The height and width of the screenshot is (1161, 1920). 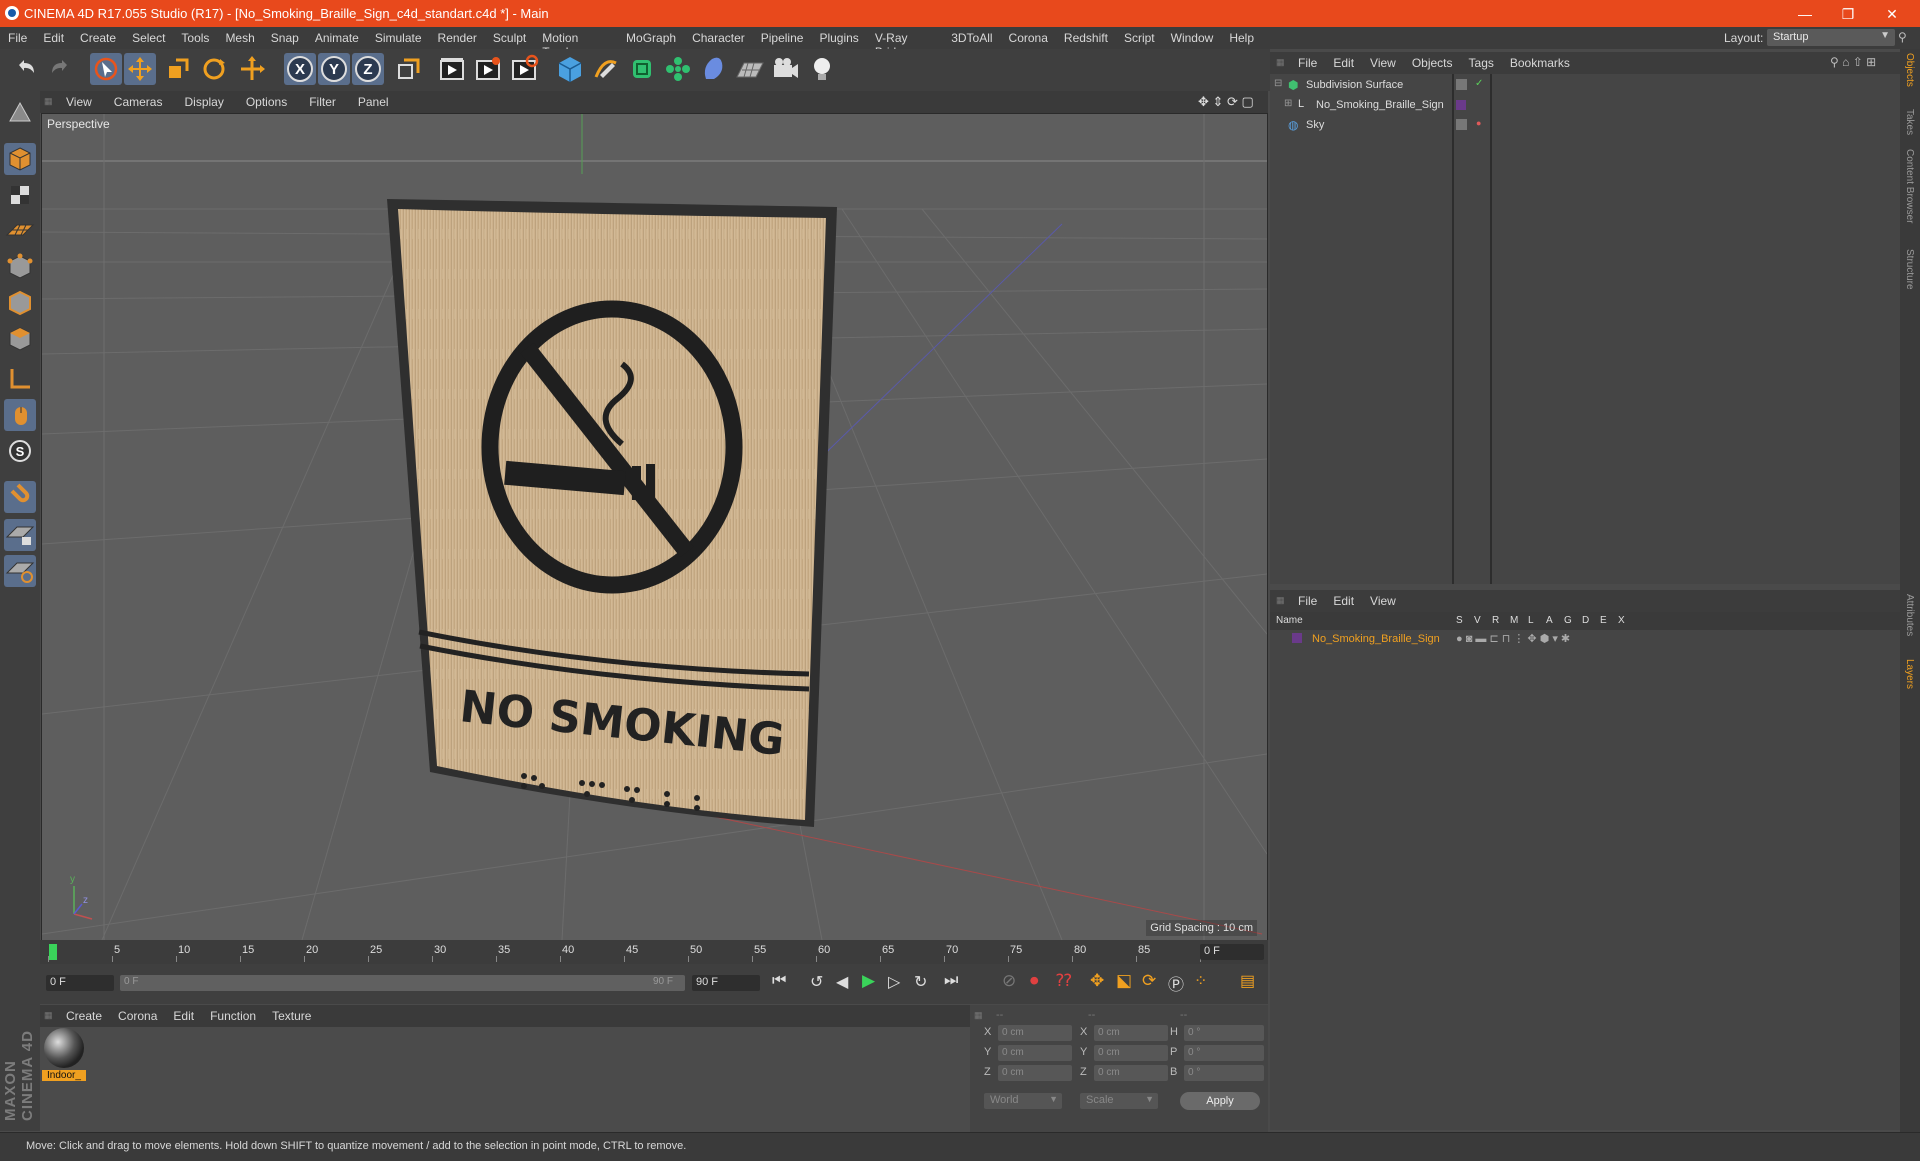 What do you see at coordinates (1514, 620) in the screenshot?
I see `layer-column-header: M` at bounding box center [1514, 620].